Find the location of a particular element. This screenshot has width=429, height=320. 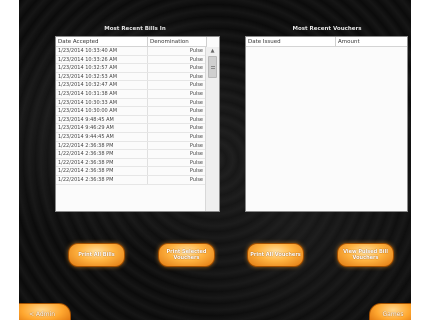

table-row: 1/23/2014 10:30:00 AM Pulse is located at coordinates (131, 111).